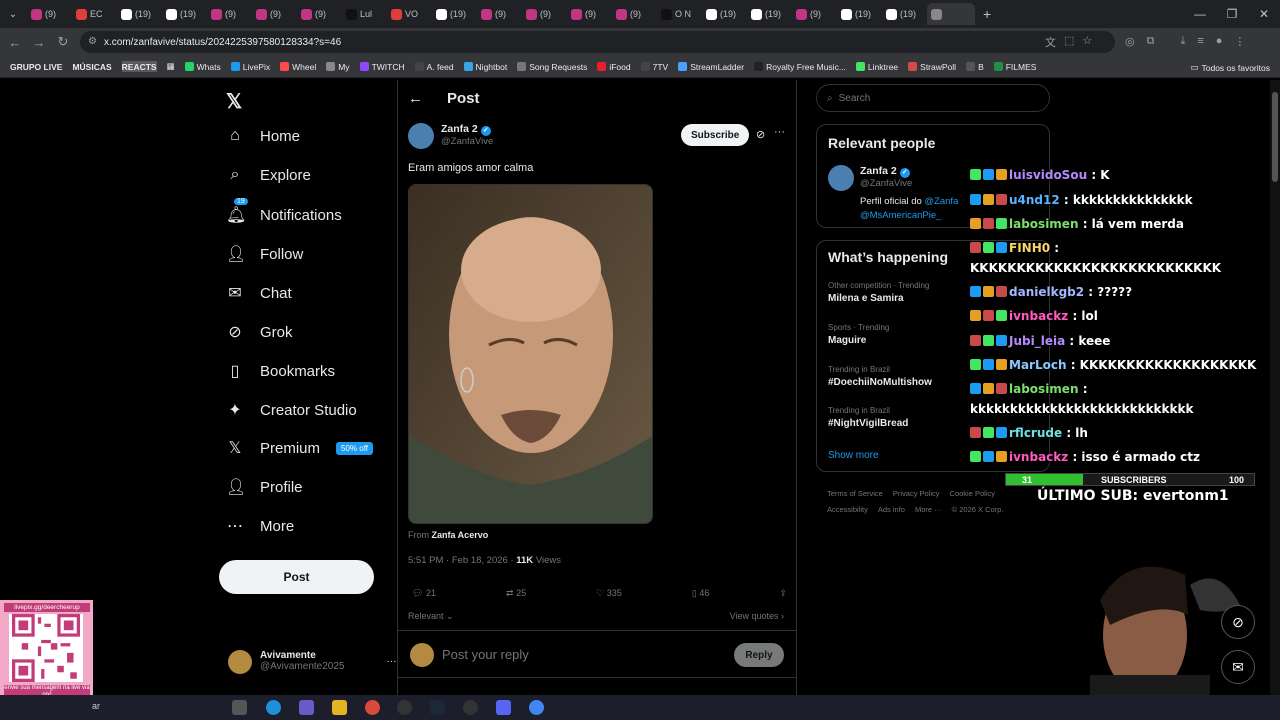 The width and height of the screenshot is (1280, 720). Describe the element at coordinates (1050, 42) in the screenshot. I see `translate-icon: 文` at that location.